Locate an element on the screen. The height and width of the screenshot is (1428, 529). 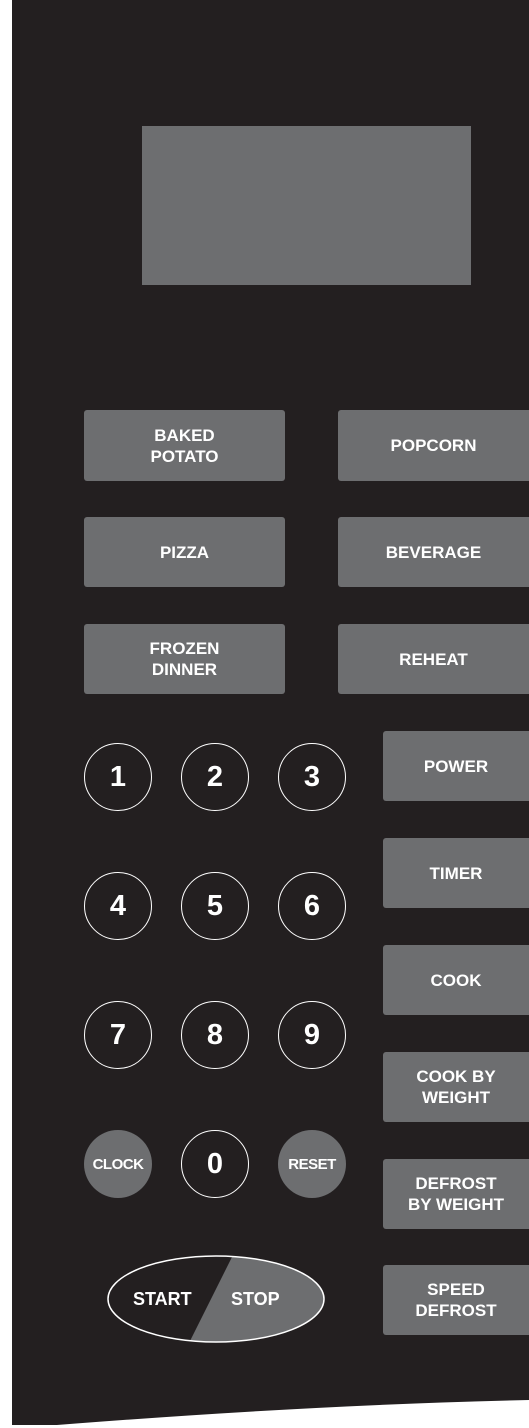
frozen-dinner-button: FROZEN DINNER is located at coordinates (184, 659).